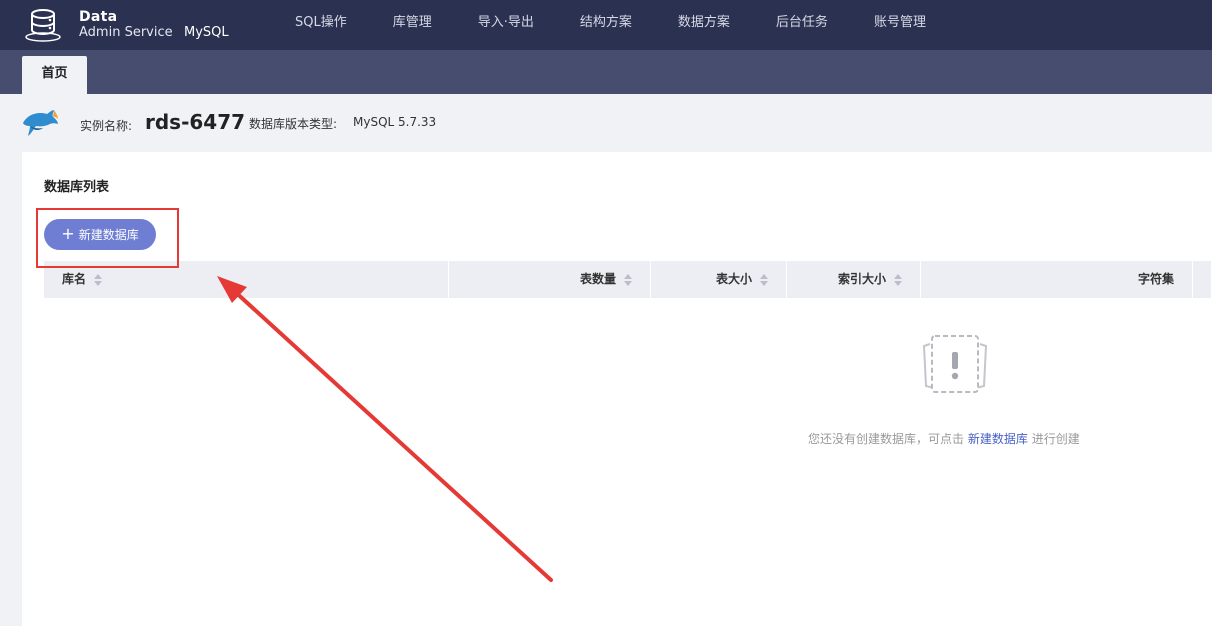  I want to click on tab-bar: 首页, so click(606, 72).